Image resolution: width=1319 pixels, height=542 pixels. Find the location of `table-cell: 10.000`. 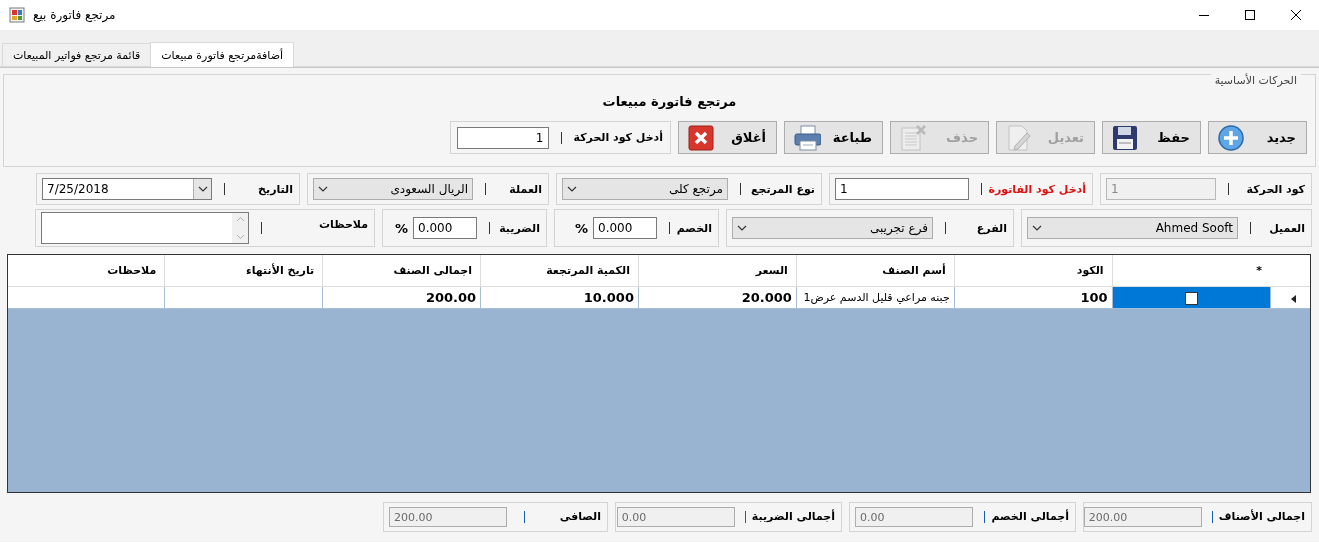

table-cell: 10.000 is located at coordinates (559, 297).